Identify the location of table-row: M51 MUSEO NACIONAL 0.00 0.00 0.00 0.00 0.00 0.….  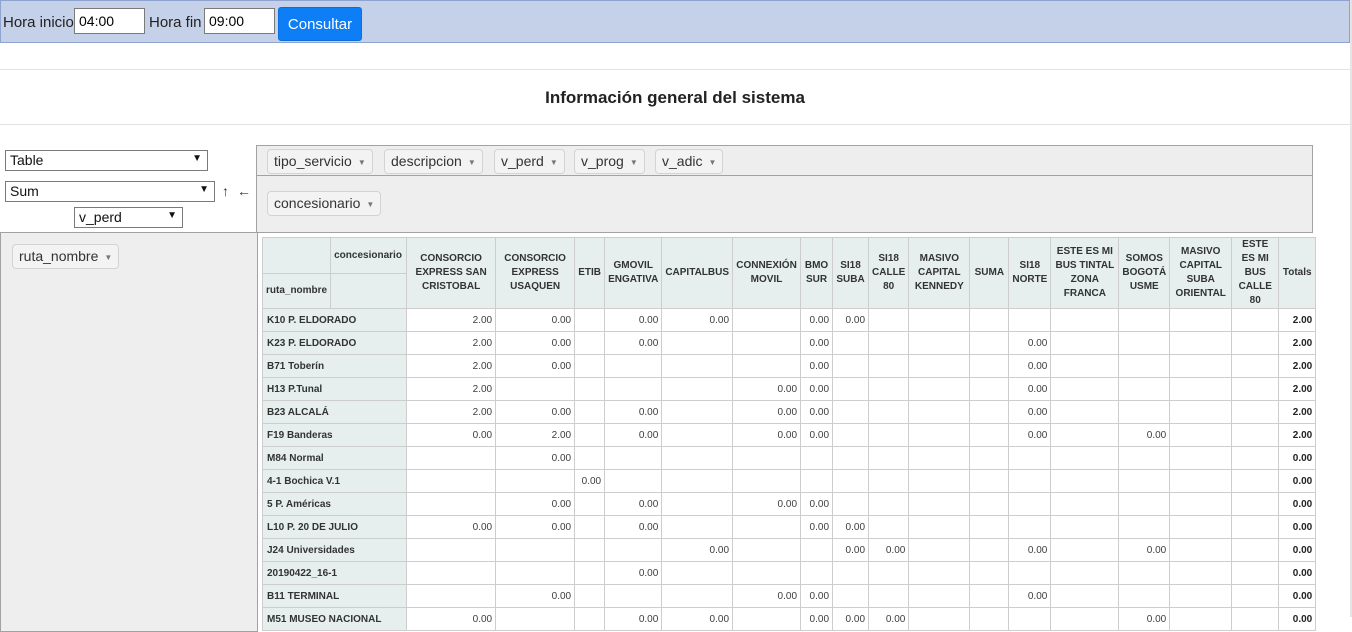
(789, 619).